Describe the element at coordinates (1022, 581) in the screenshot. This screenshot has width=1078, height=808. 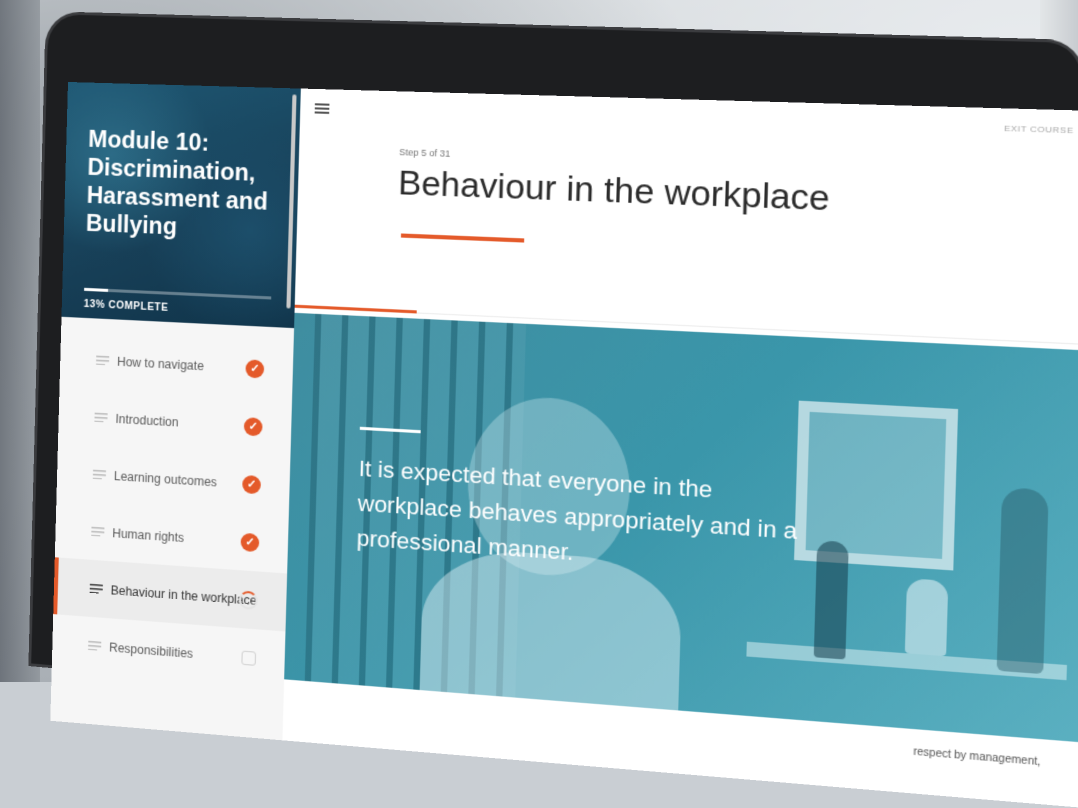
I see `background-person-walking` at that location.